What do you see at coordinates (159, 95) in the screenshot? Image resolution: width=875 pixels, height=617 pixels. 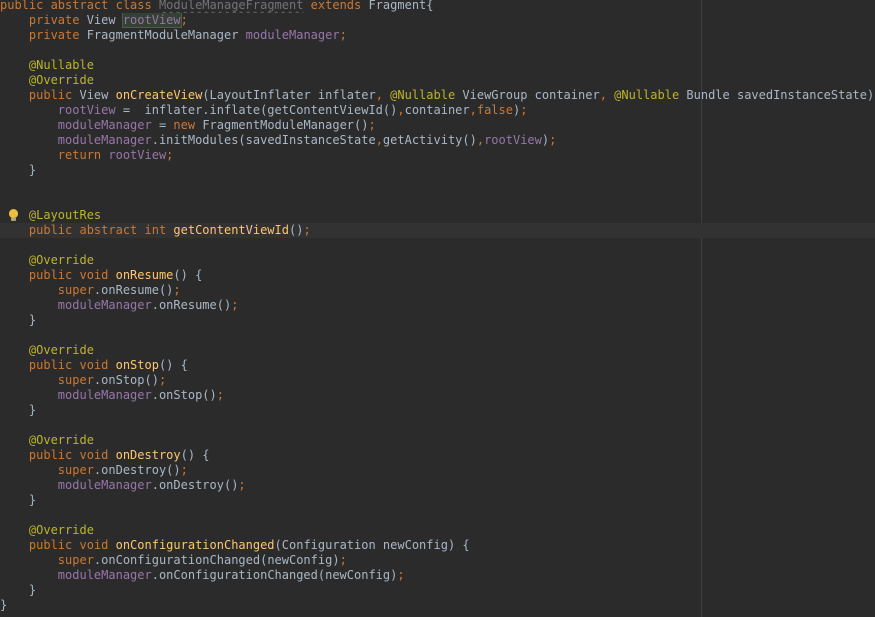 I see `code-token: onCreateView` at bounding box center [159, 95].